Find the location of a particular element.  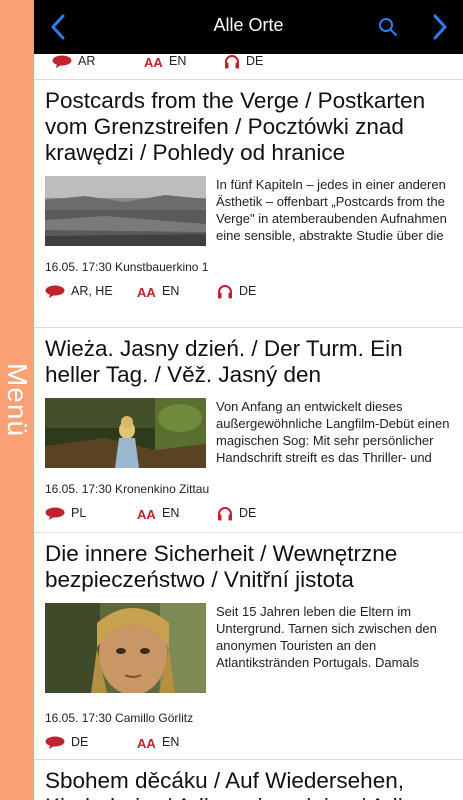

language-row: DE AA EN is located at coordinates (248, 742).